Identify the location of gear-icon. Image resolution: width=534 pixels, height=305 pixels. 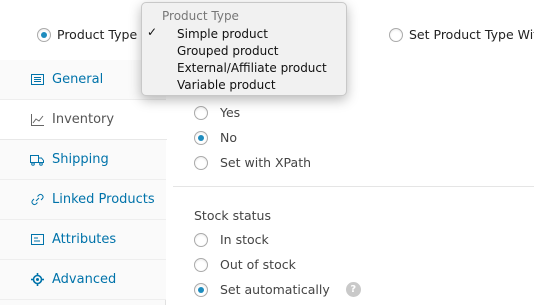
(37, 280).